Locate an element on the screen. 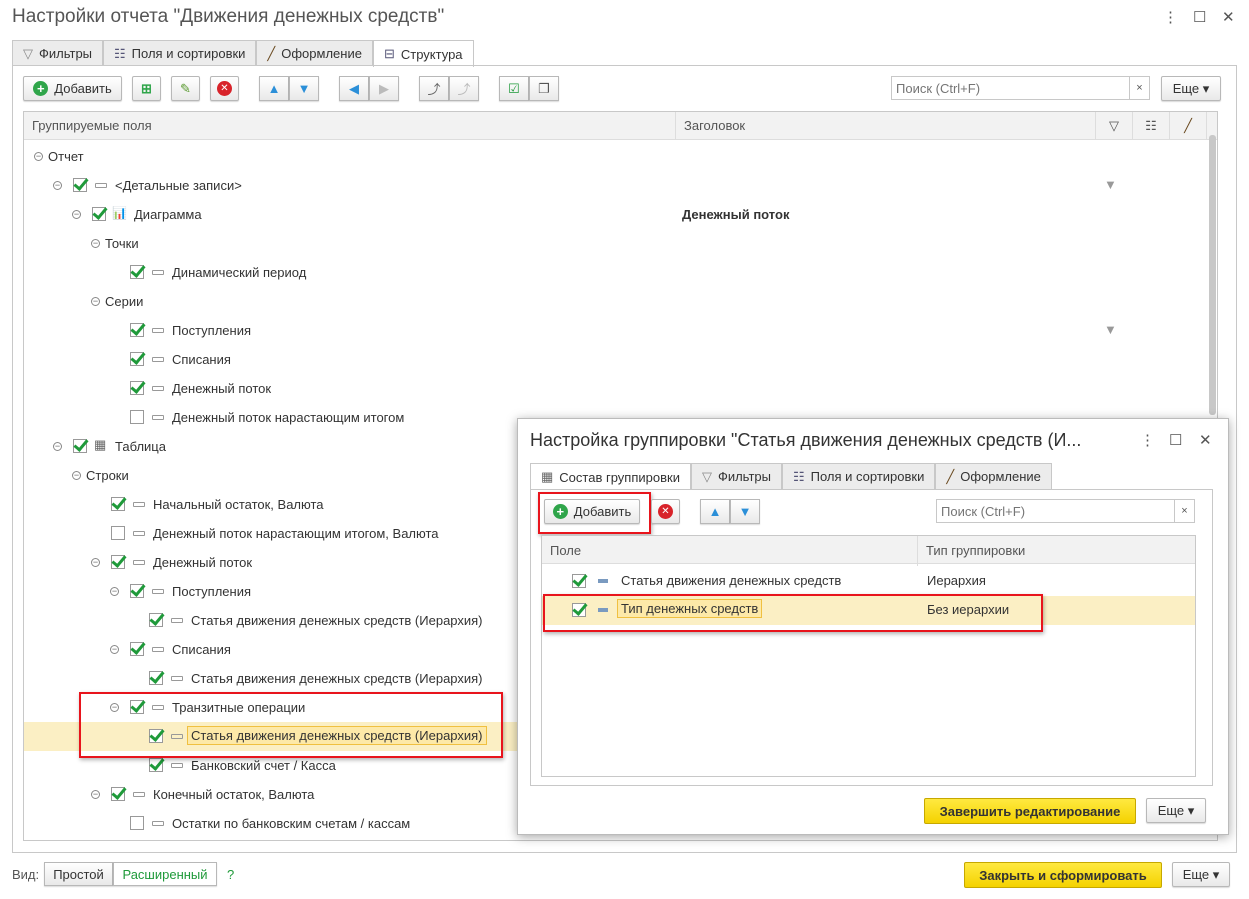 This screenshot has height=899, width=1249. dialog-search-field: × is located at coordinates (1065, 511).